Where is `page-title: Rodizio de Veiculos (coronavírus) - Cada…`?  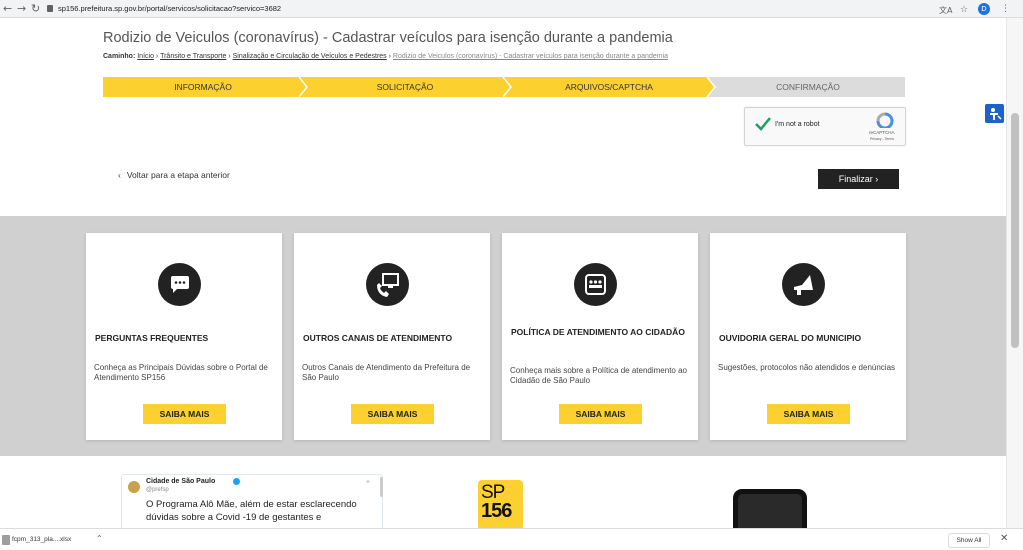
page-title: Rodizio de Veiculos (coronavírus) - Cada… is located at coordinates (388, 38).